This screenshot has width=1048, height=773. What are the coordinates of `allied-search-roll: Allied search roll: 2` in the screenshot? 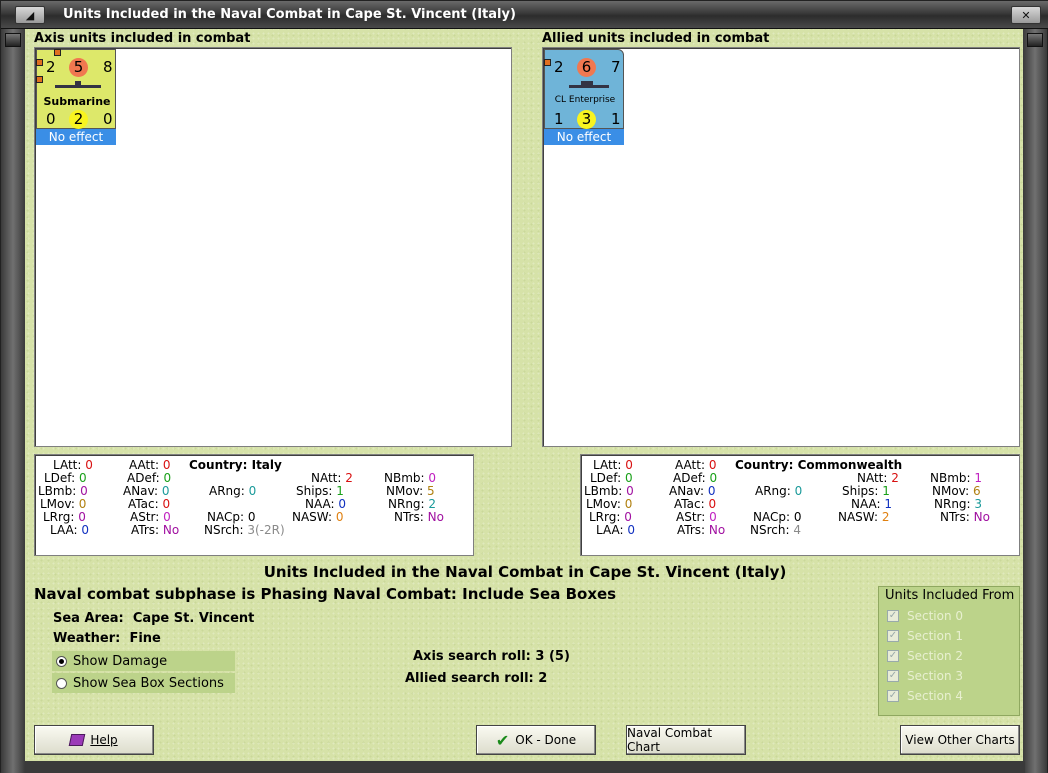 It's located at (476, 678).